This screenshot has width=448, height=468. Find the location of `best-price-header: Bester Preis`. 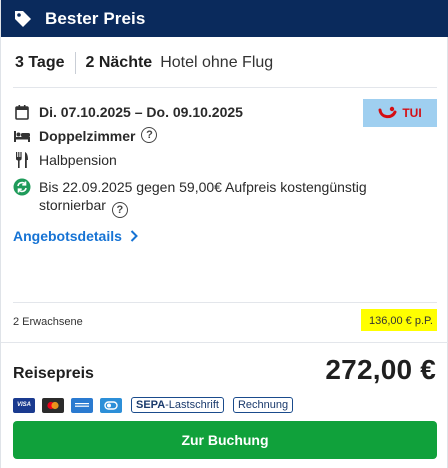

best-price-header: Bester Preis is located at coordinates (224, 18).